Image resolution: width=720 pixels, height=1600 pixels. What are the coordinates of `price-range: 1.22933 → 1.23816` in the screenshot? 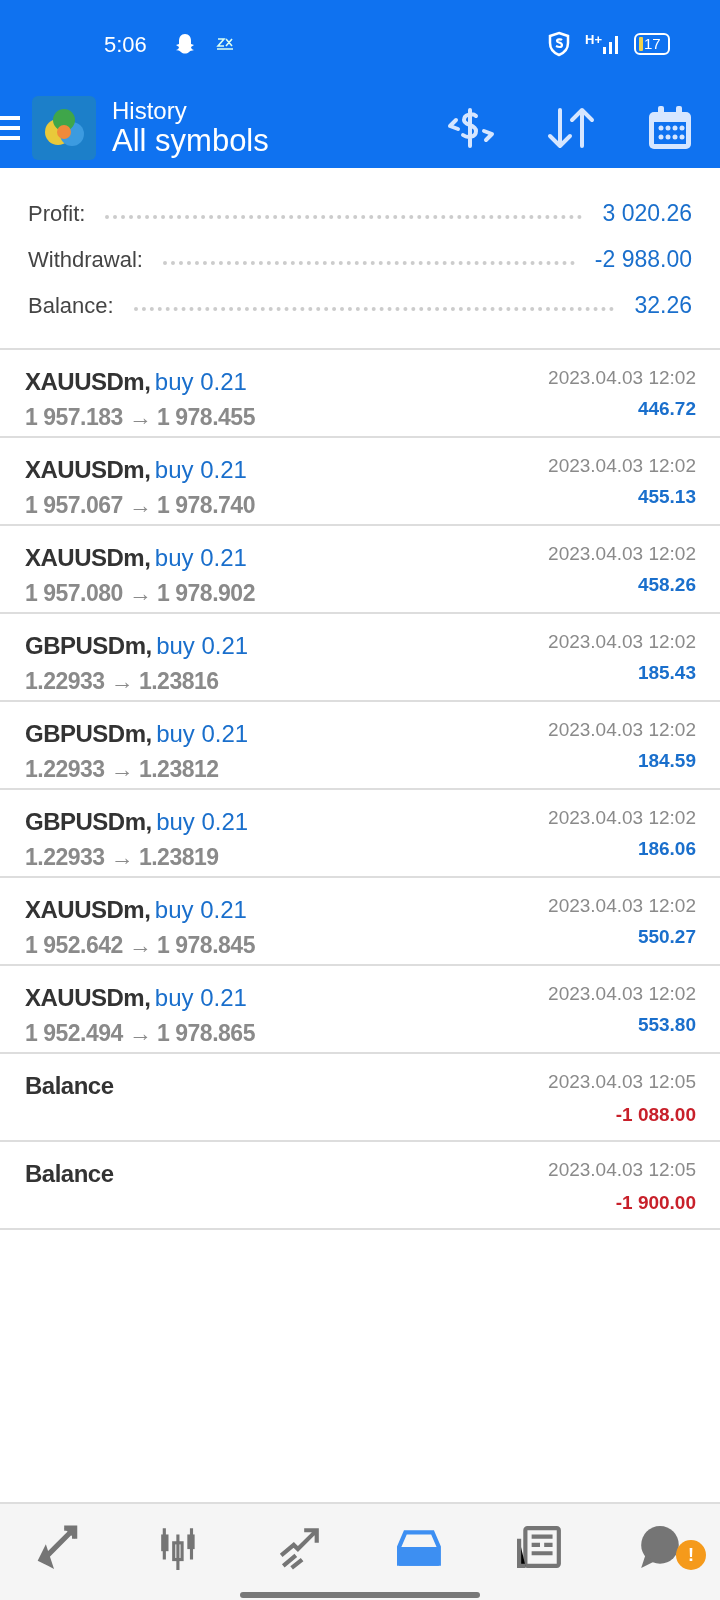 It's located at (122, 681).